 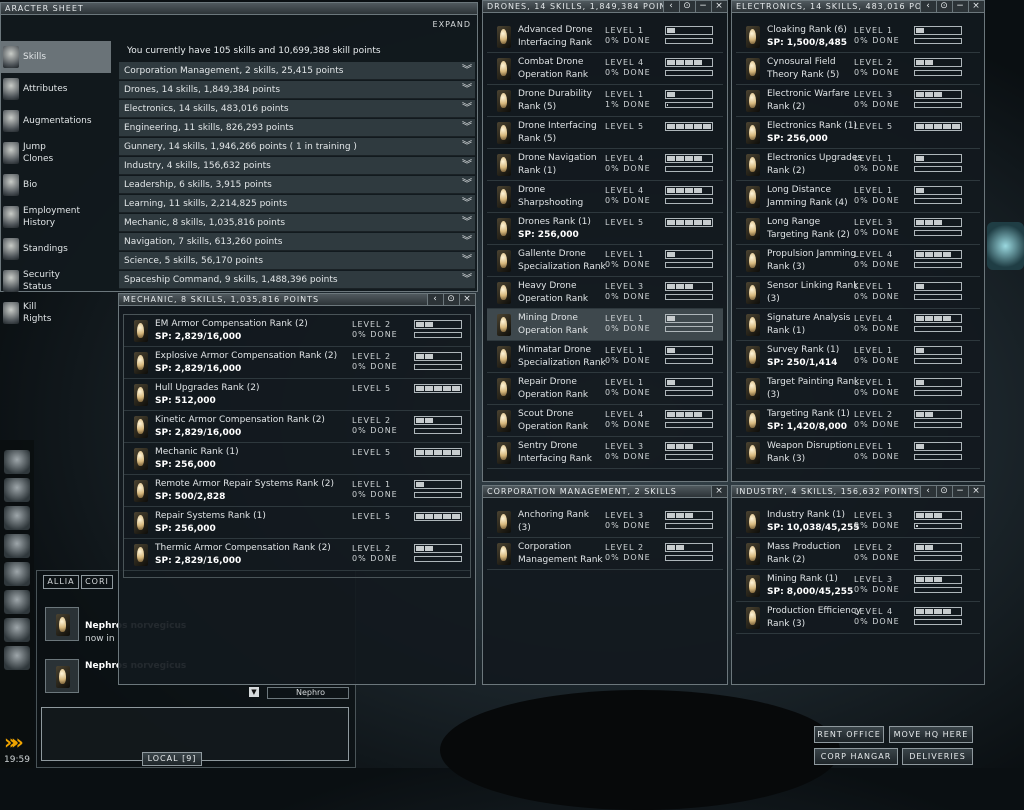 I want to click on skill-row: Scout Drone Operation RankLEVEL 40% DONE, so click(x=605, y=421).